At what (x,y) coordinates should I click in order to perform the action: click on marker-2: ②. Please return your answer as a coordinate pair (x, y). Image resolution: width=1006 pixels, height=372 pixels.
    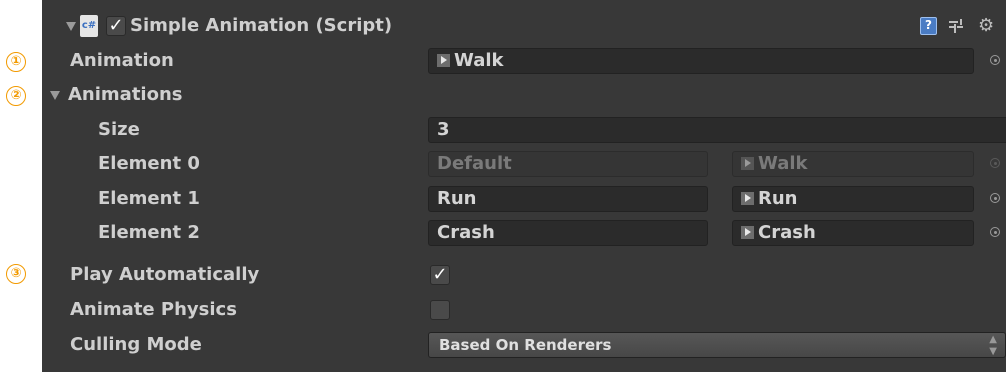
    Looking at the image, I should click on (16, 96).